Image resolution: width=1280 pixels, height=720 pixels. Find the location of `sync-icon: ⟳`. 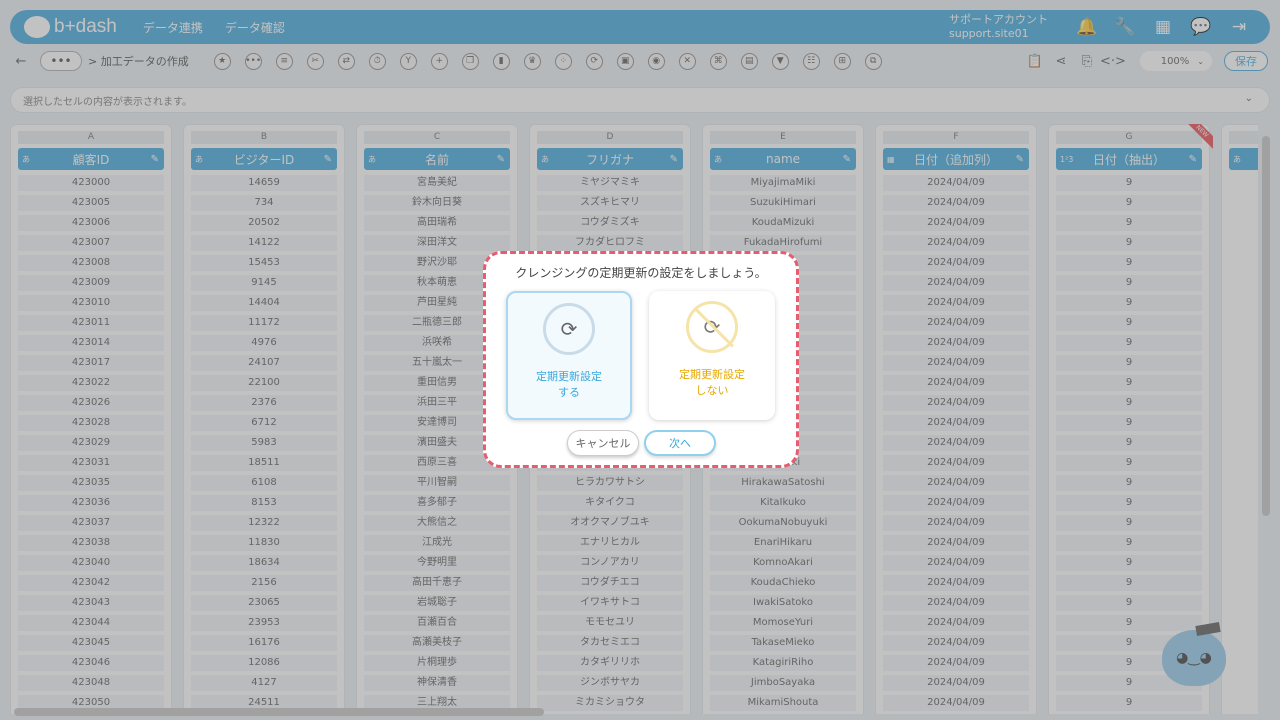

sync-icon: ⟳ is located at coordinates (569, 329).